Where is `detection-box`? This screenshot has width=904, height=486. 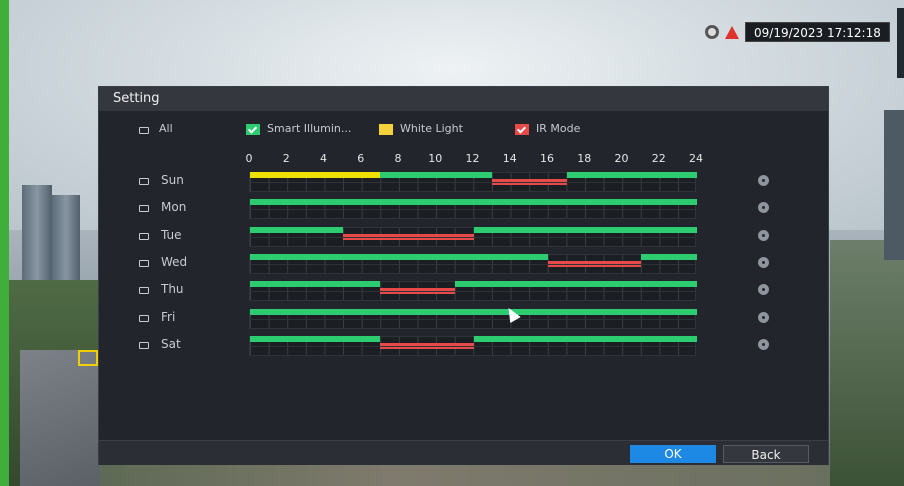 detection-box is located at coordinates (88, 358).